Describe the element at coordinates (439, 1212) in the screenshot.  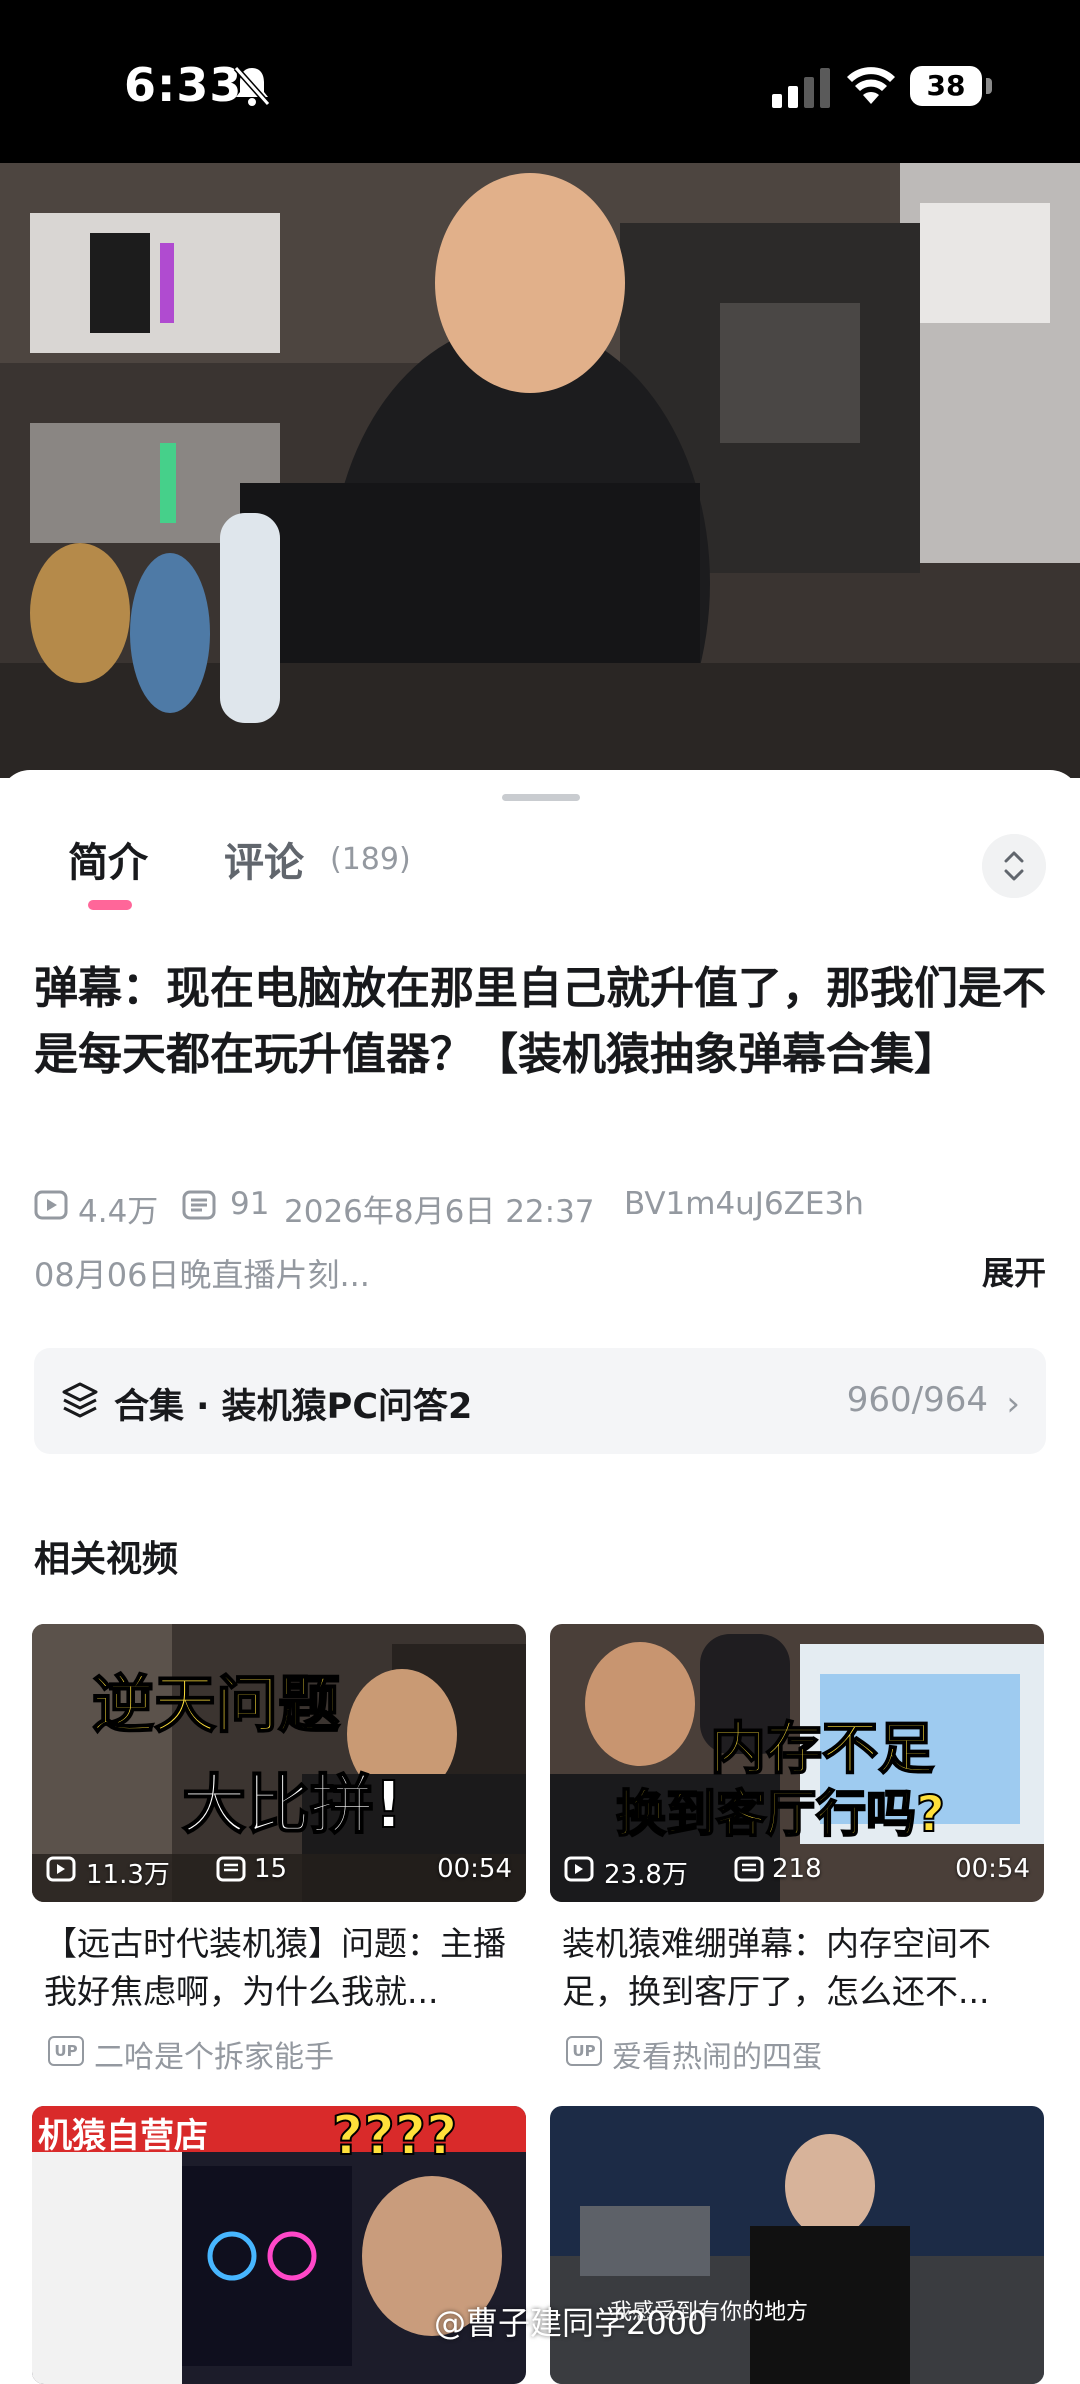
I see `publish-date: 2026年8月6日 22:37` at that location.